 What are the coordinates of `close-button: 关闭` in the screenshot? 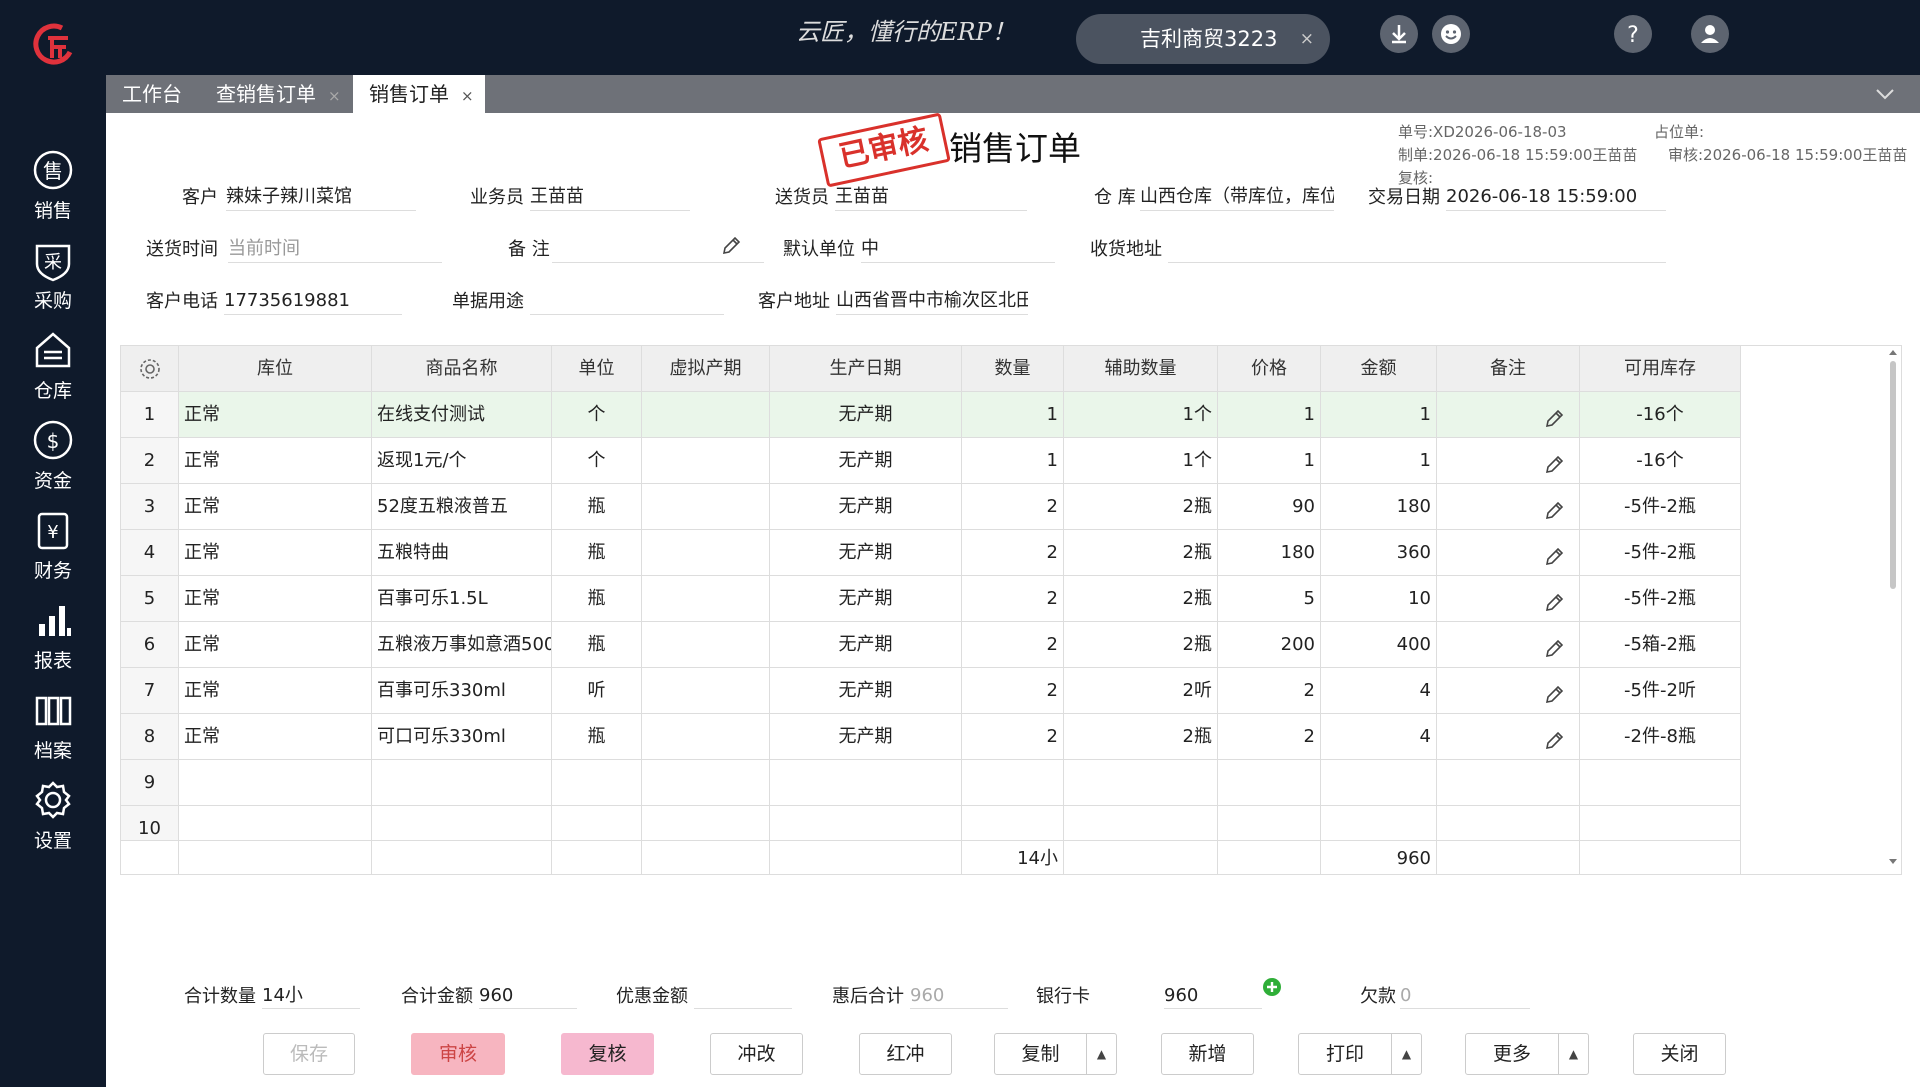 It's located at (1679, 1054).